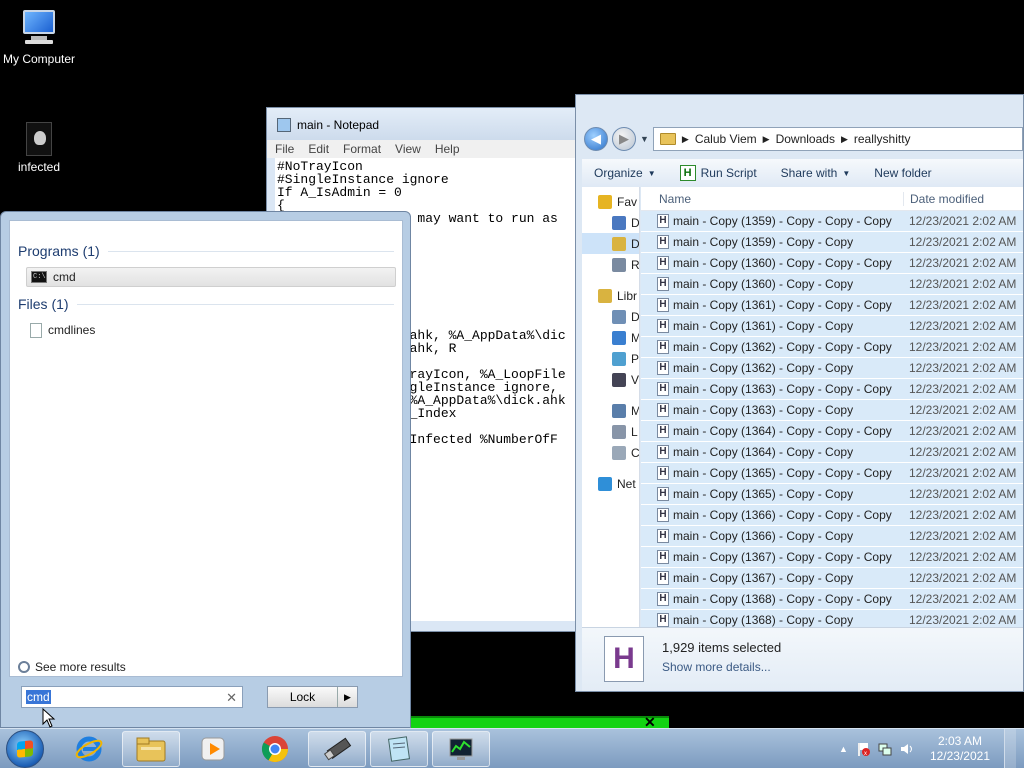 The width and height of the screenshot is (1024, 768). What do you see at coordinates (610, 337) in the screenshot?
I see `nav-item: M` at bounding box center [610, 337].